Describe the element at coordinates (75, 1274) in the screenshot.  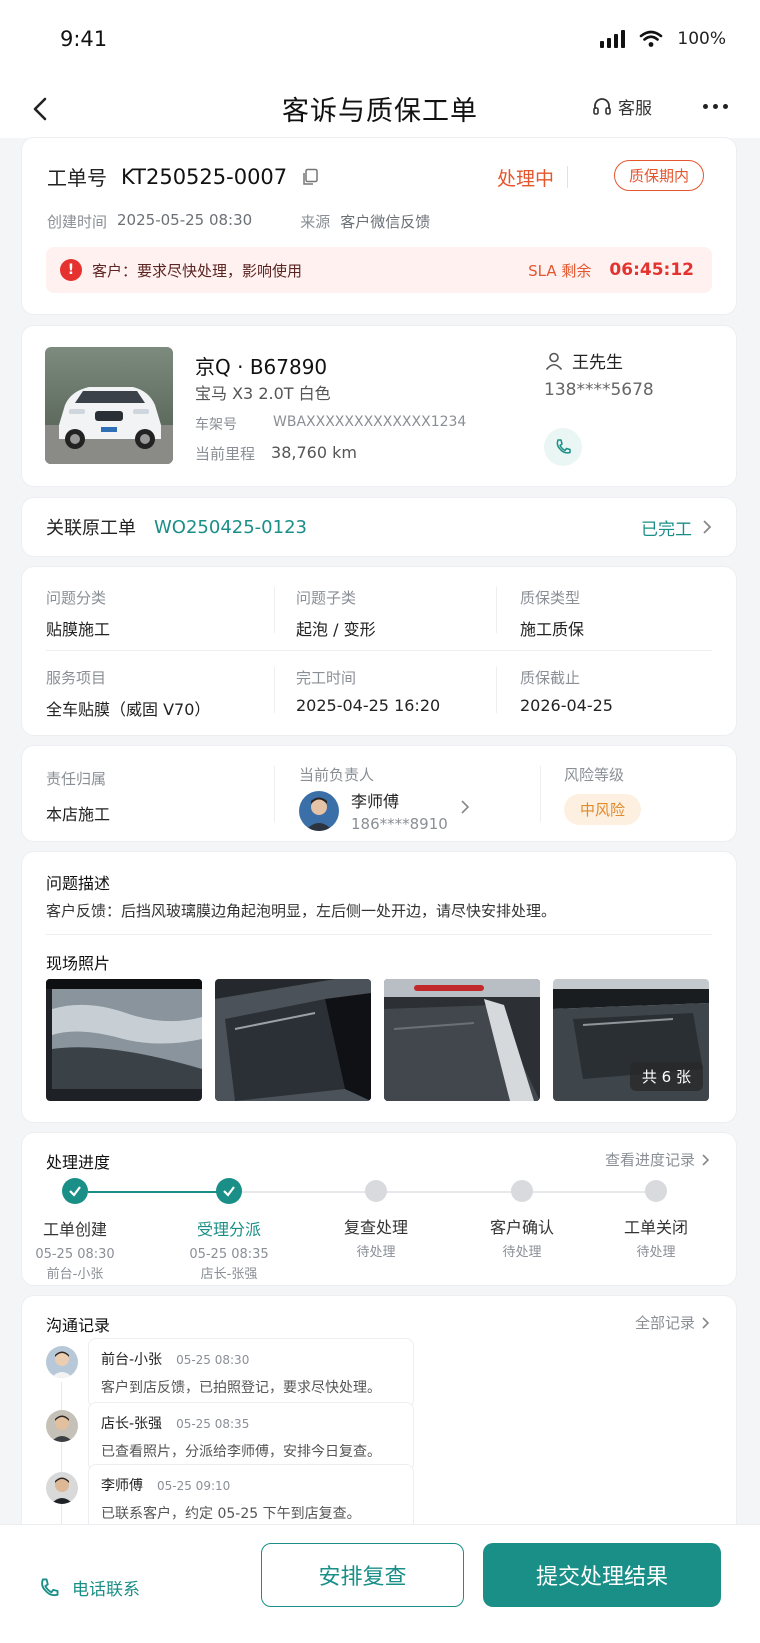
I see `step-operator: 前台-小张` at that location.